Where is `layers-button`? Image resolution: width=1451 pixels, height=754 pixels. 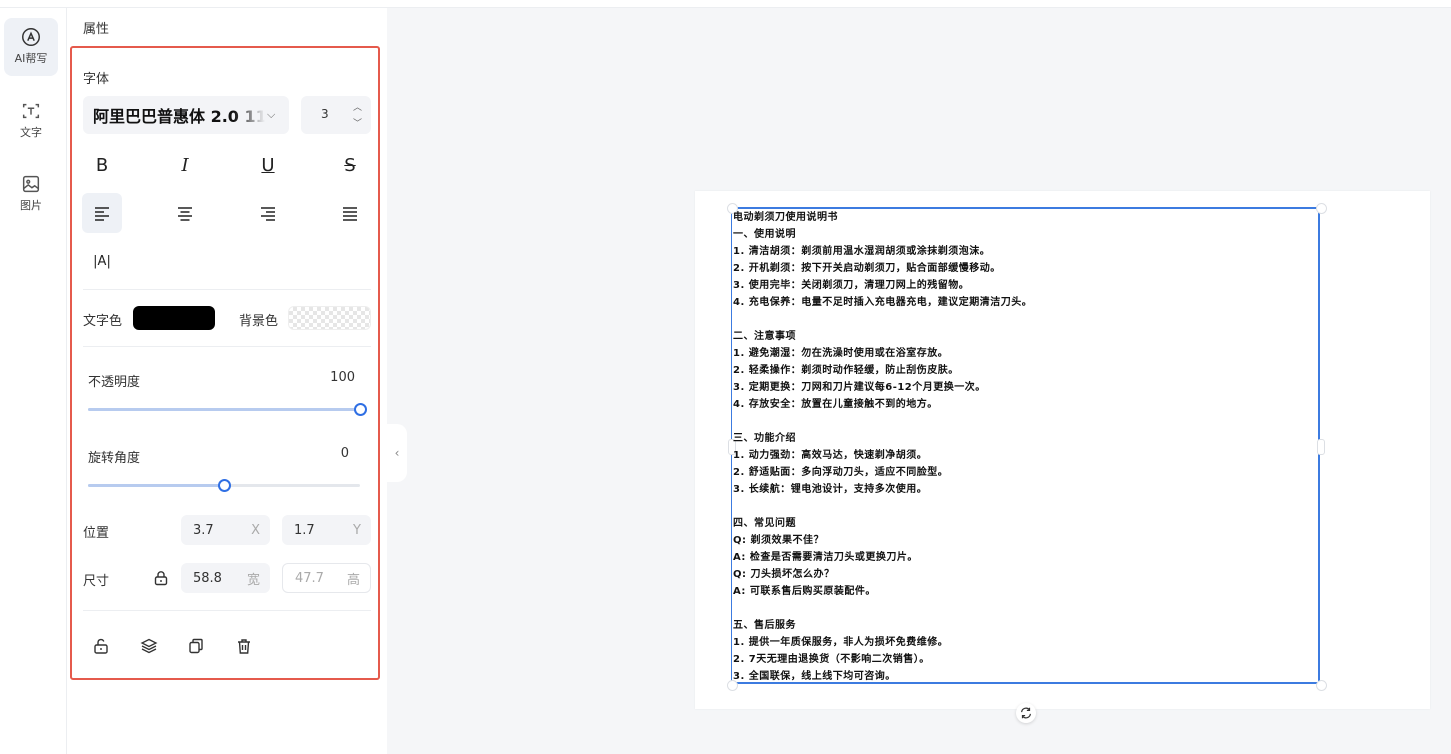 layers-button is located at coordinates (149, 646).